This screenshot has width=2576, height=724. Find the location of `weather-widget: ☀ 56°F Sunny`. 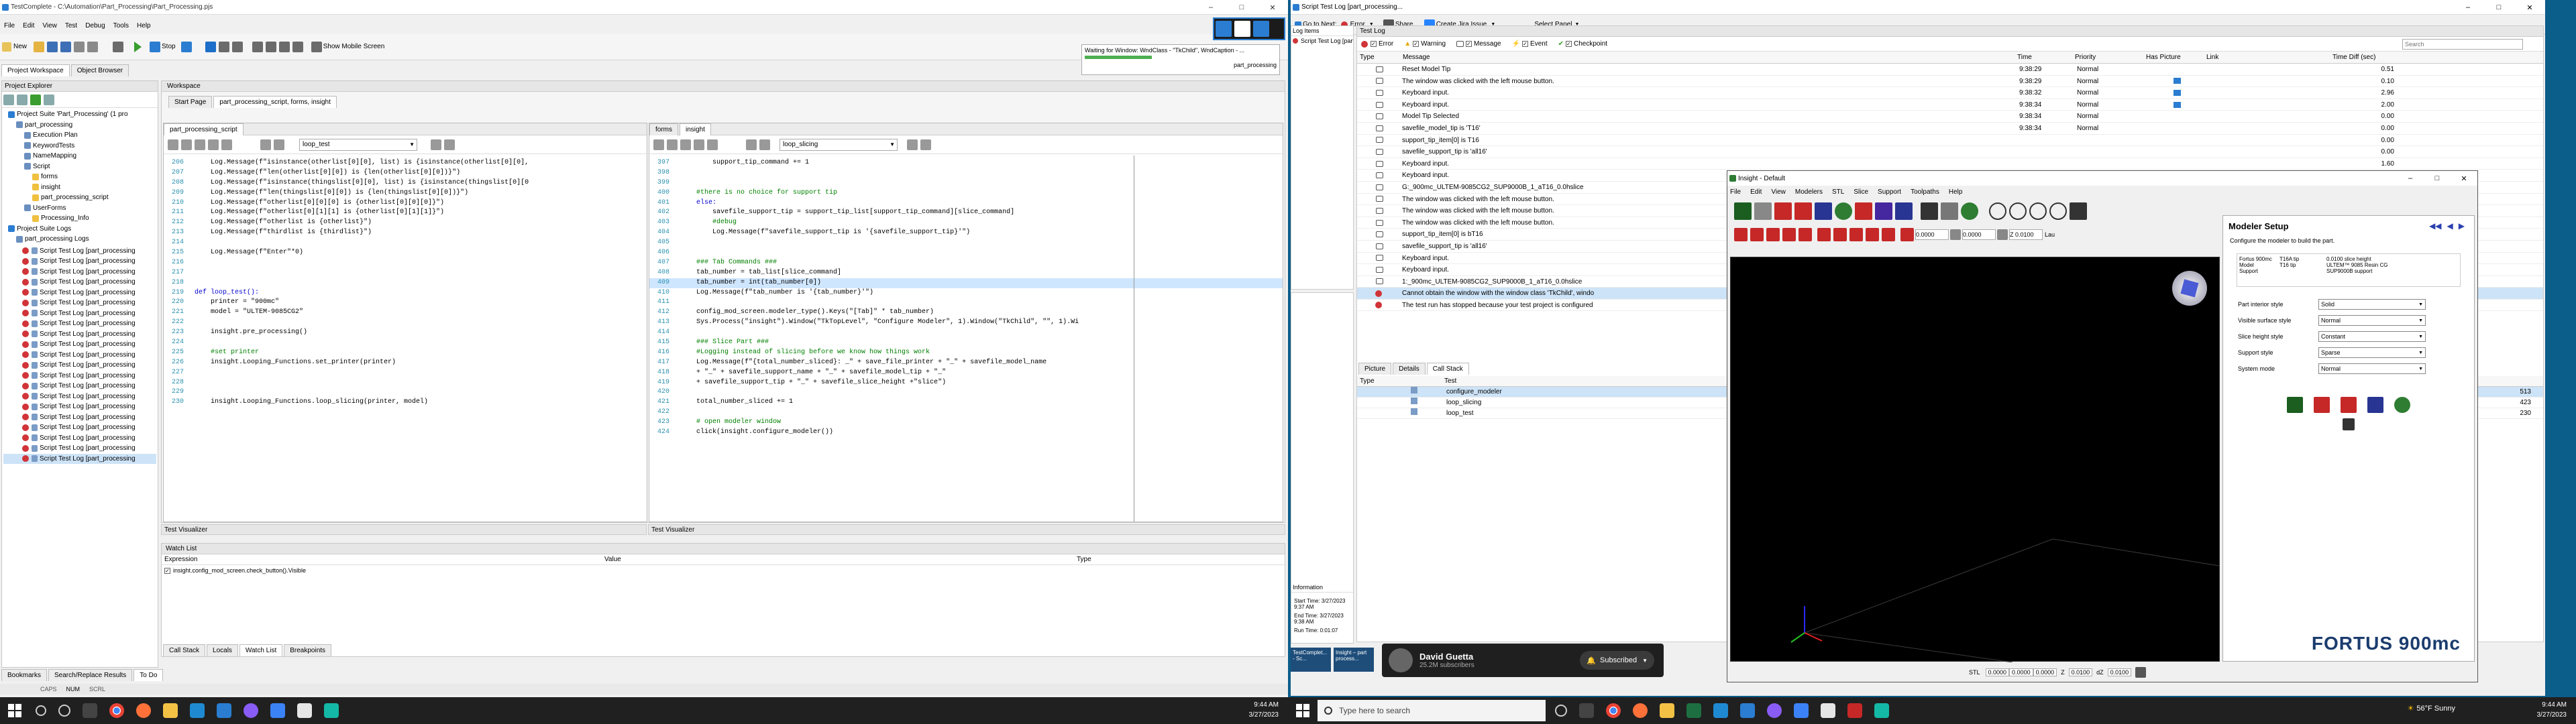

weather-widget: ☀ 56°F Sunny is located at coordinates (2431, 708).